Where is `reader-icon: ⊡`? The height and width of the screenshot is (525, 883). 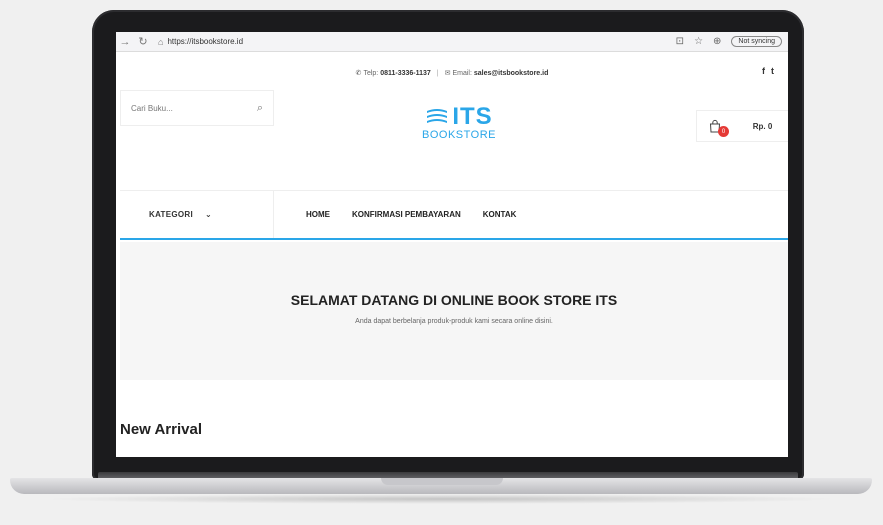
reader-icon: ⊡ is located at coordinates (680, 41).